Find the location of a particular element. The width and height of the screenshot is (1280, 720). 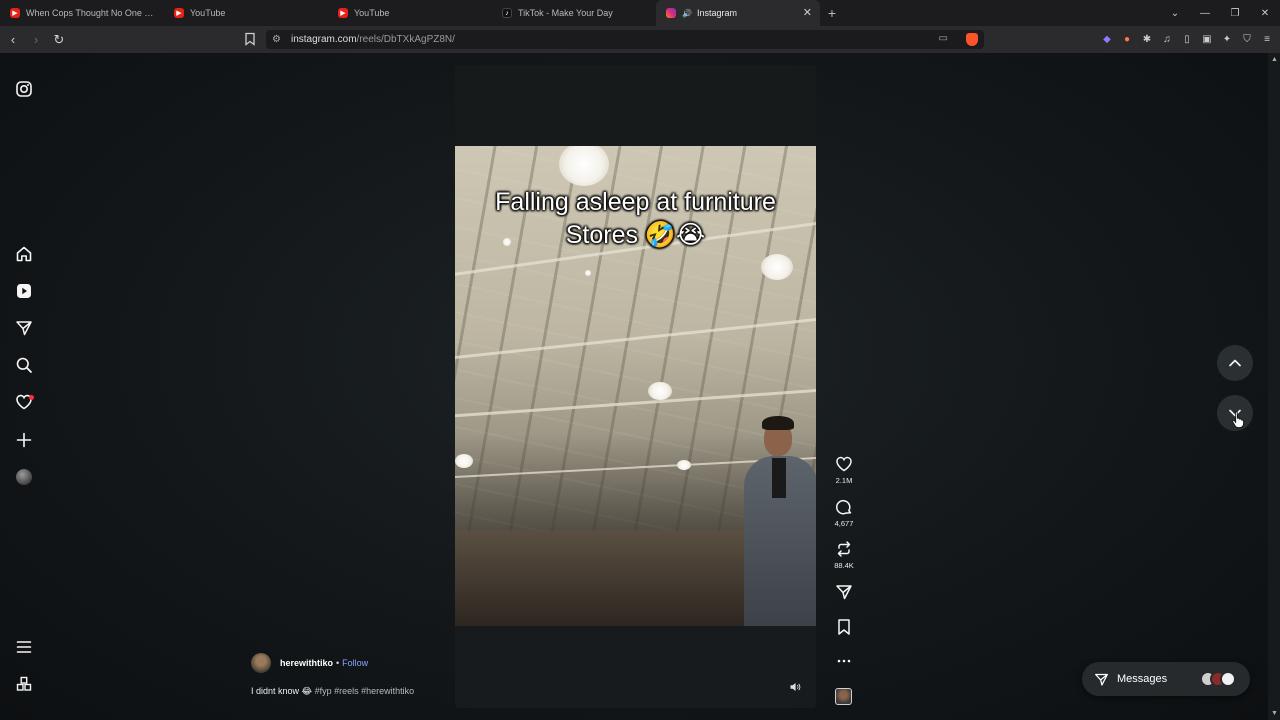

author-username: herewithtiko is located at coordinates (306, 663).